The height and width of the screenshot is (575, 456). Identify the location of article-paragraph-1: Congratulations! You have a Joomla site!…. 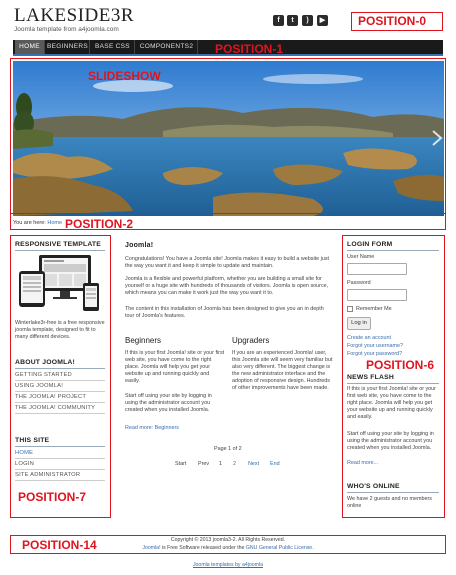
(227, 262).